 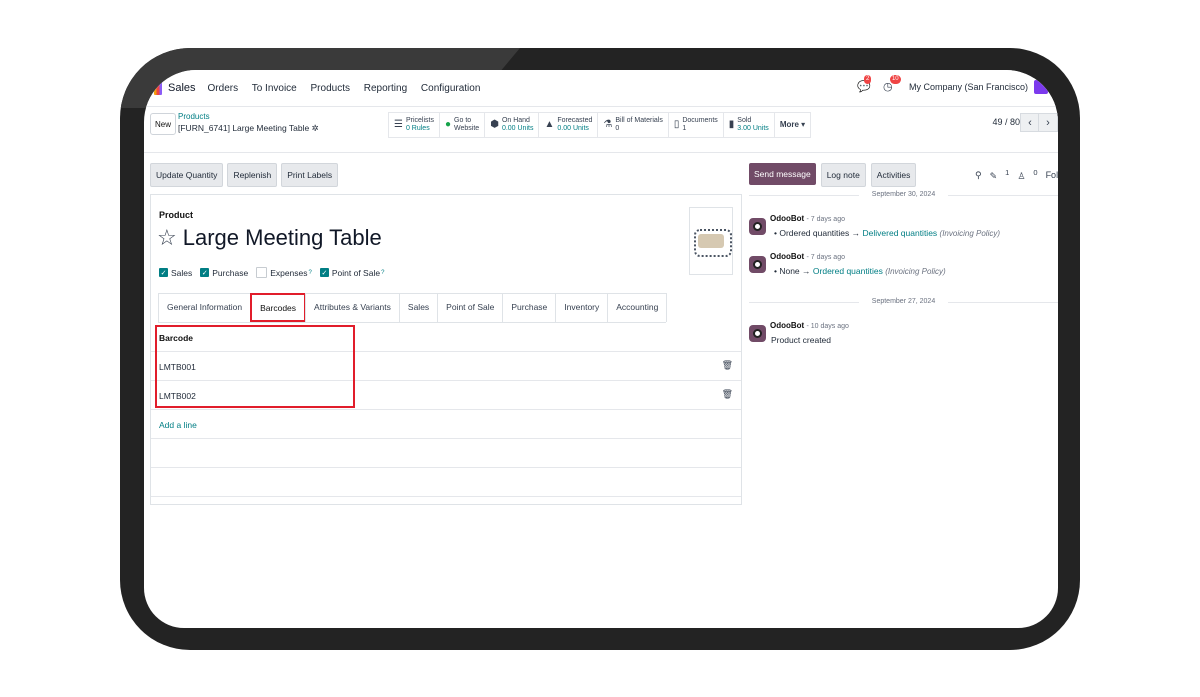 What do you see at coordinates (163, 124) in the screenshot?
I see `new-button: New` at bounding box center [163, 124].